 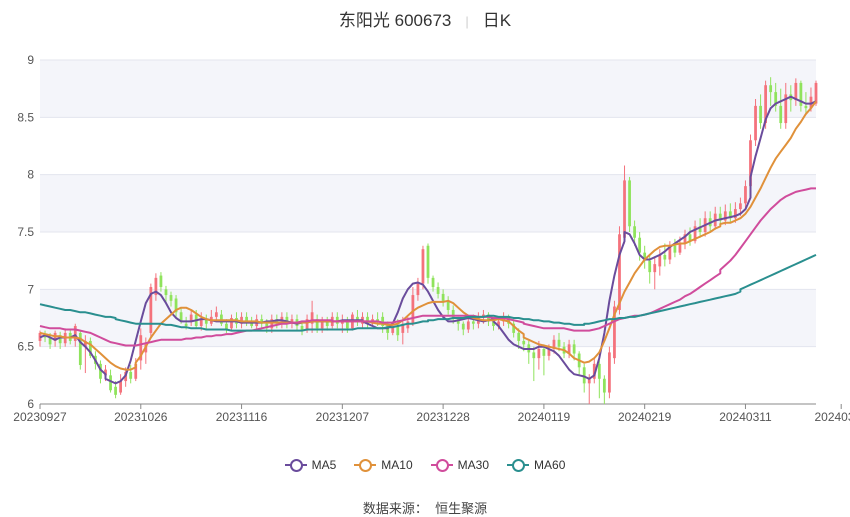 I want to click on x-tick-label: 20230927, so click(x=40, y=417).